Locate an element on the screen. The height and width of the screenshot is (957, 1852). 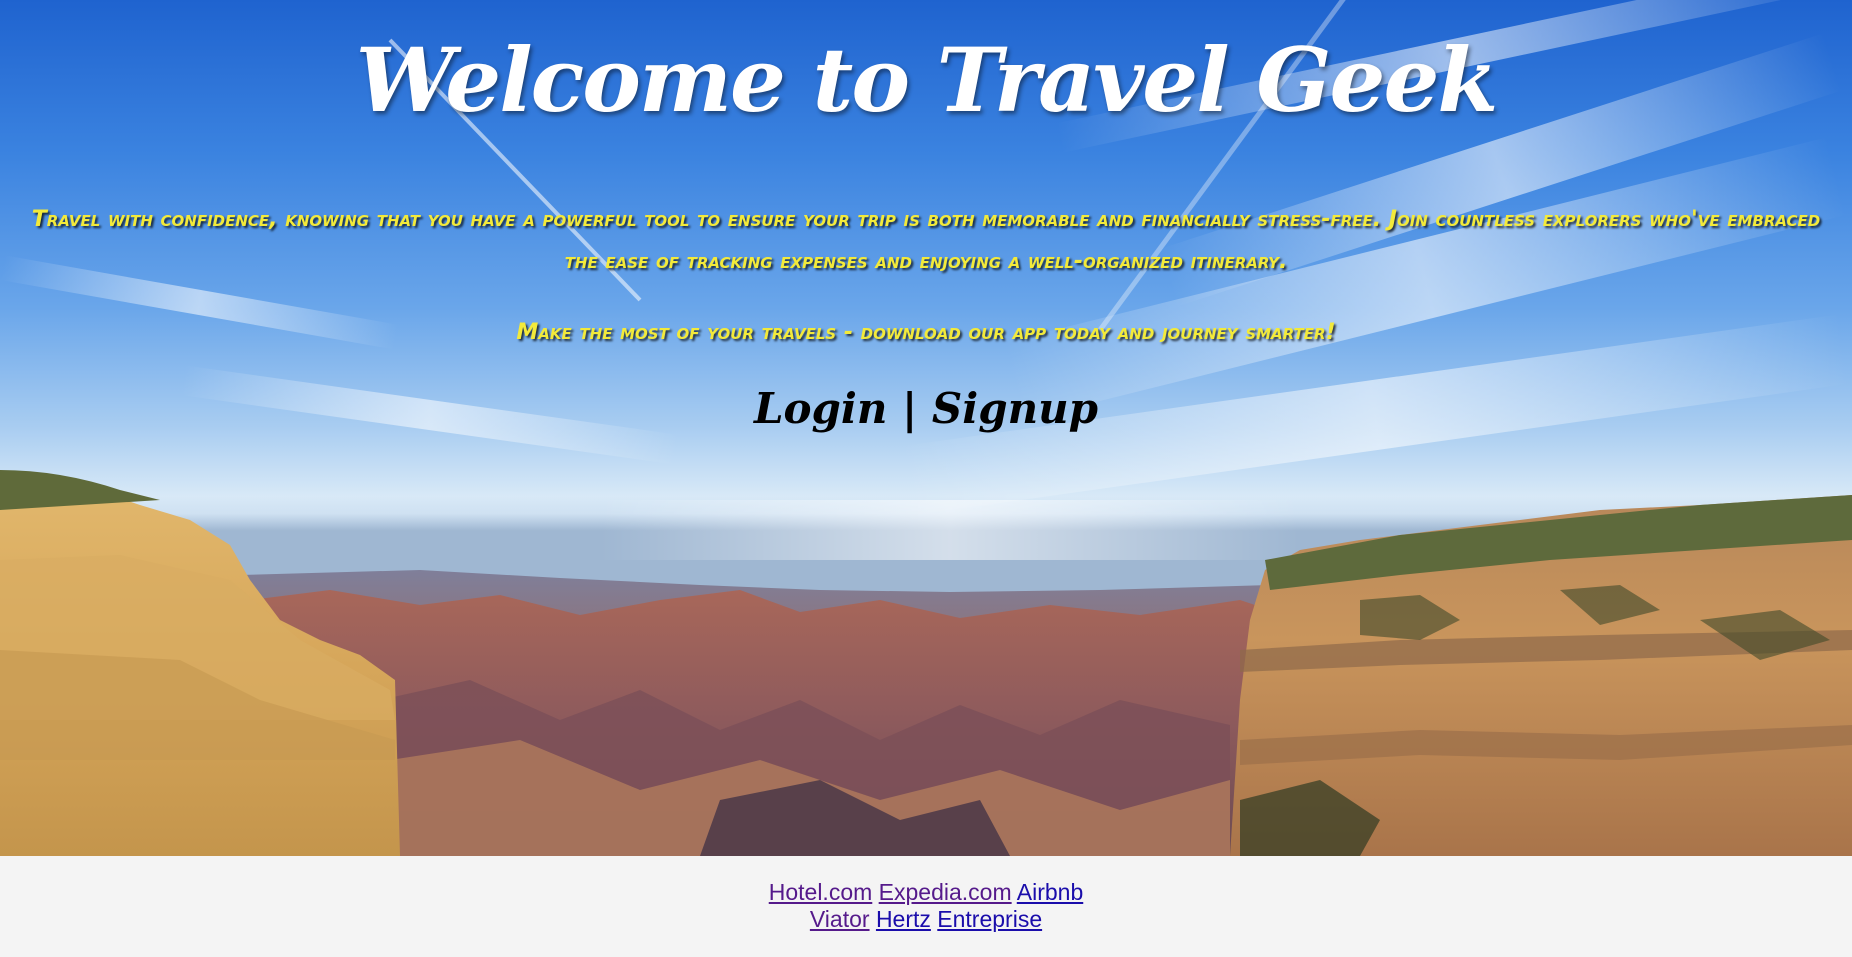
footer-row-1: Hotel.com Expedia.com Airbnb is located at coordinates (926, 892).